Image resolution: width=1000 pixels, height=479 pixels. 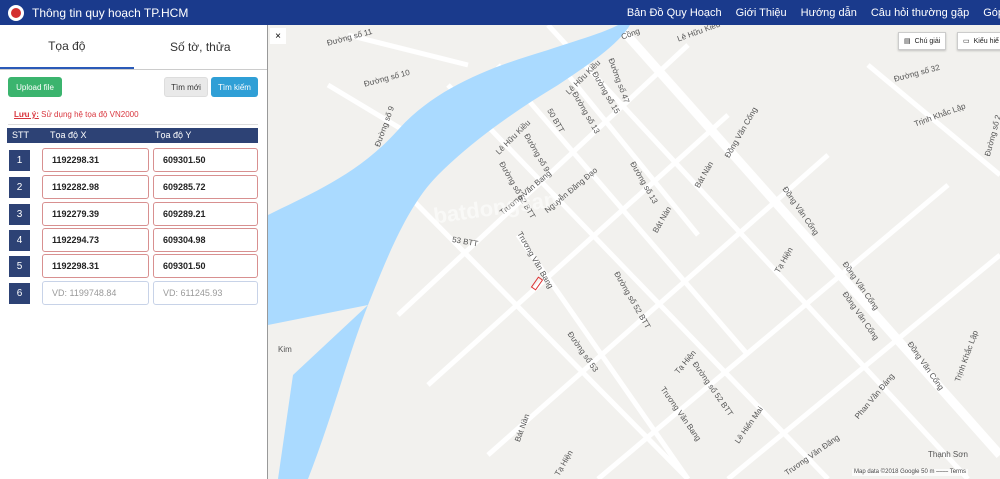 I want to click on nav-huong-dan: Hướng dẫn, so click(x=829, y=13).